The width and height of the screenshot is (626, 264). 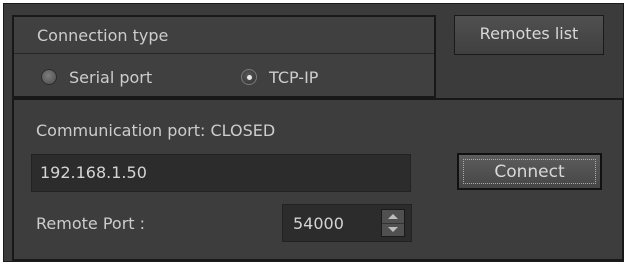 What do you see at coordinates (156, 130) in the screenshot?
I see `communication-status-label: Communication port: CLOSED` at bounding box center [156, 130].